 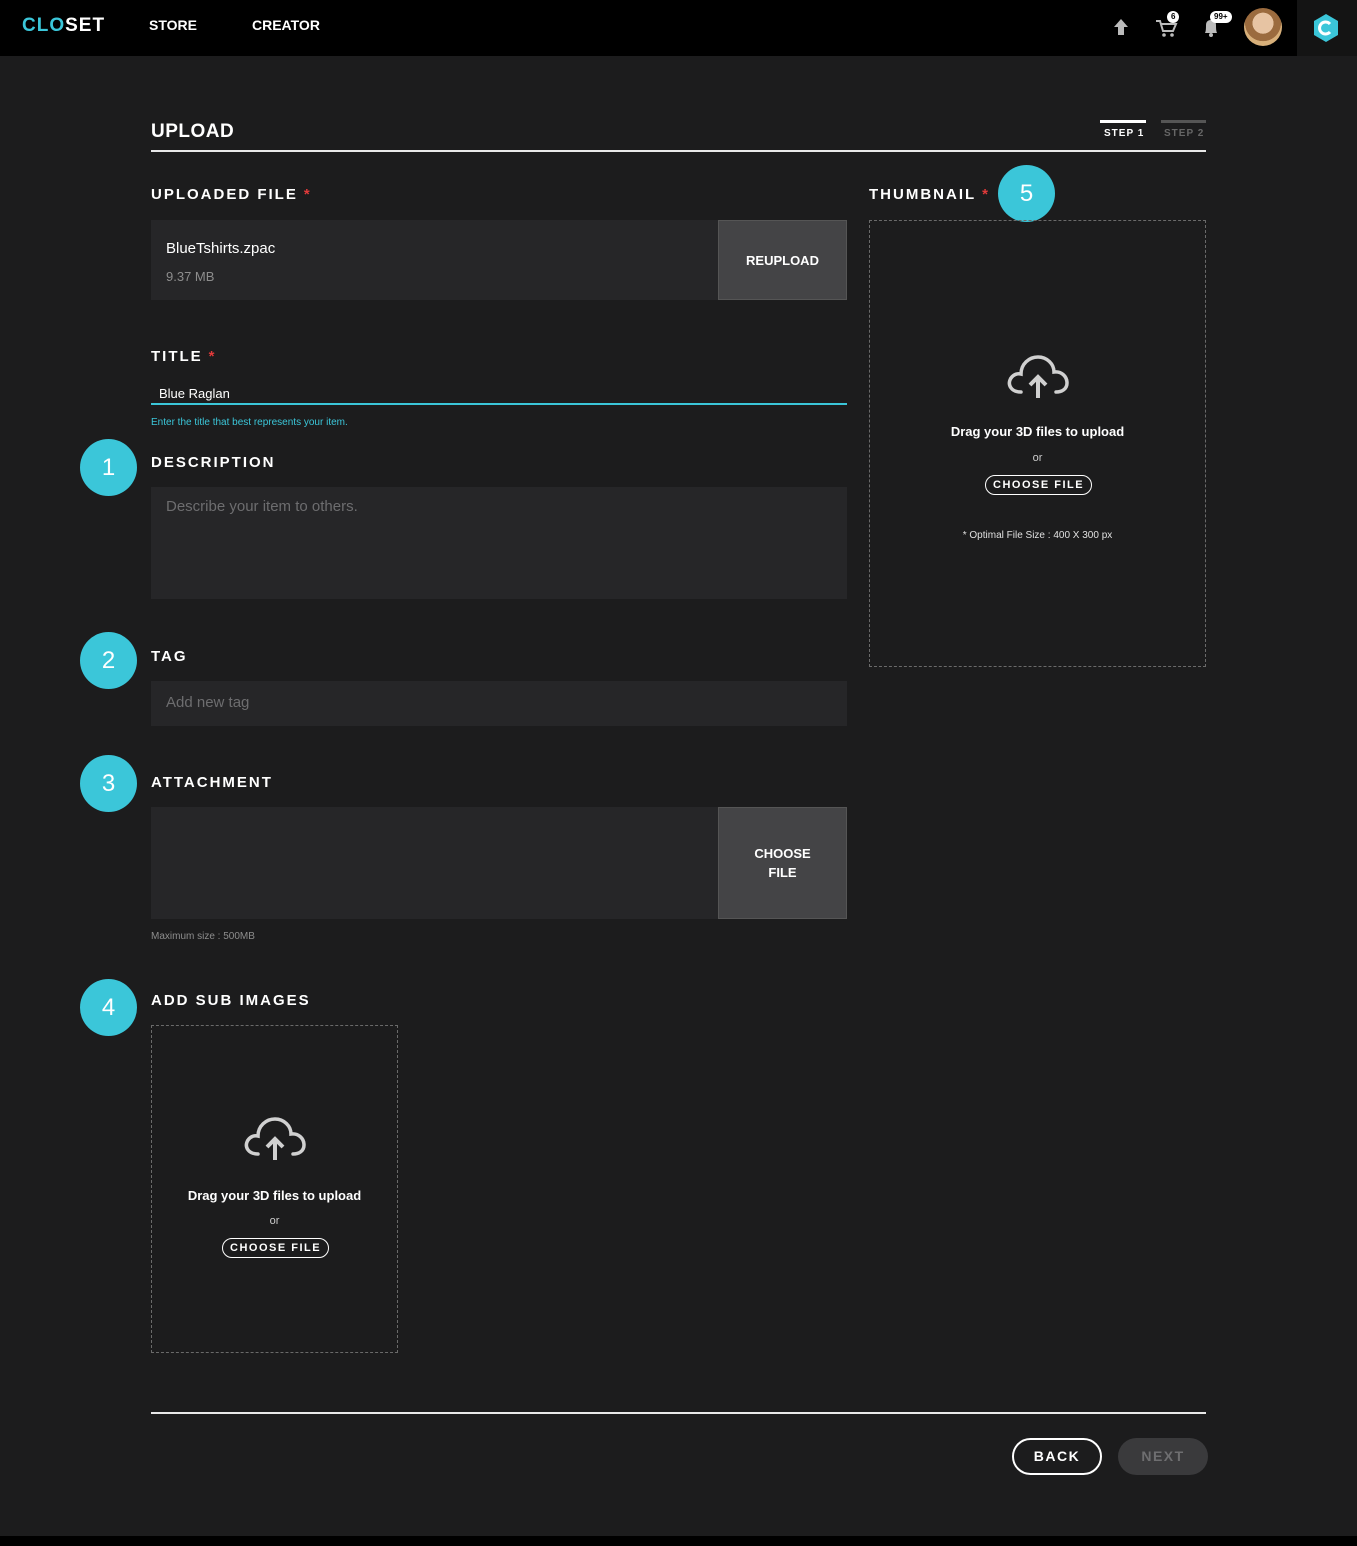 I want to click on description-placeholder: Describe your item to others., so click(x=262, y=506).